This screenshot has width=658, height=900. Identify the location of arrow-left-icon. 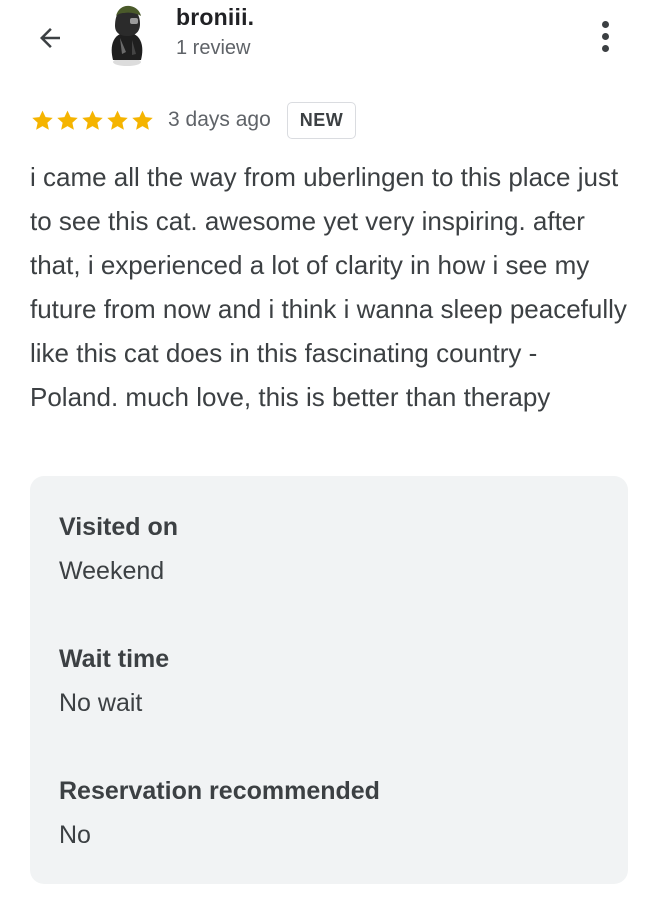
(50, 38).